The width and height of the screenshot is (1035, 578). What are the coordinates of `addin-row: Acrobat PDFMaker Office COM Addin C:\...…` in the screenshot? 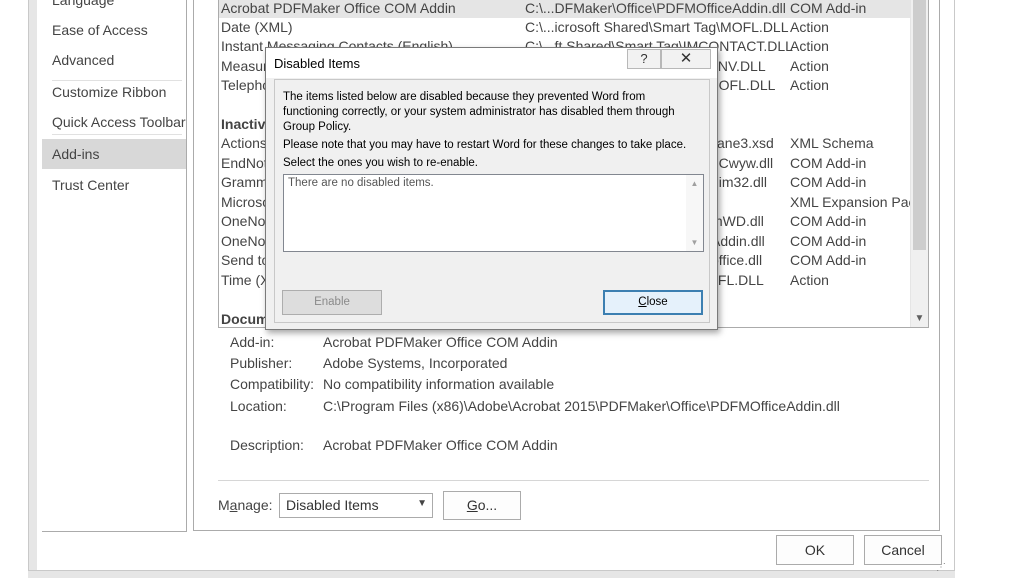 It's located at (564, 9).